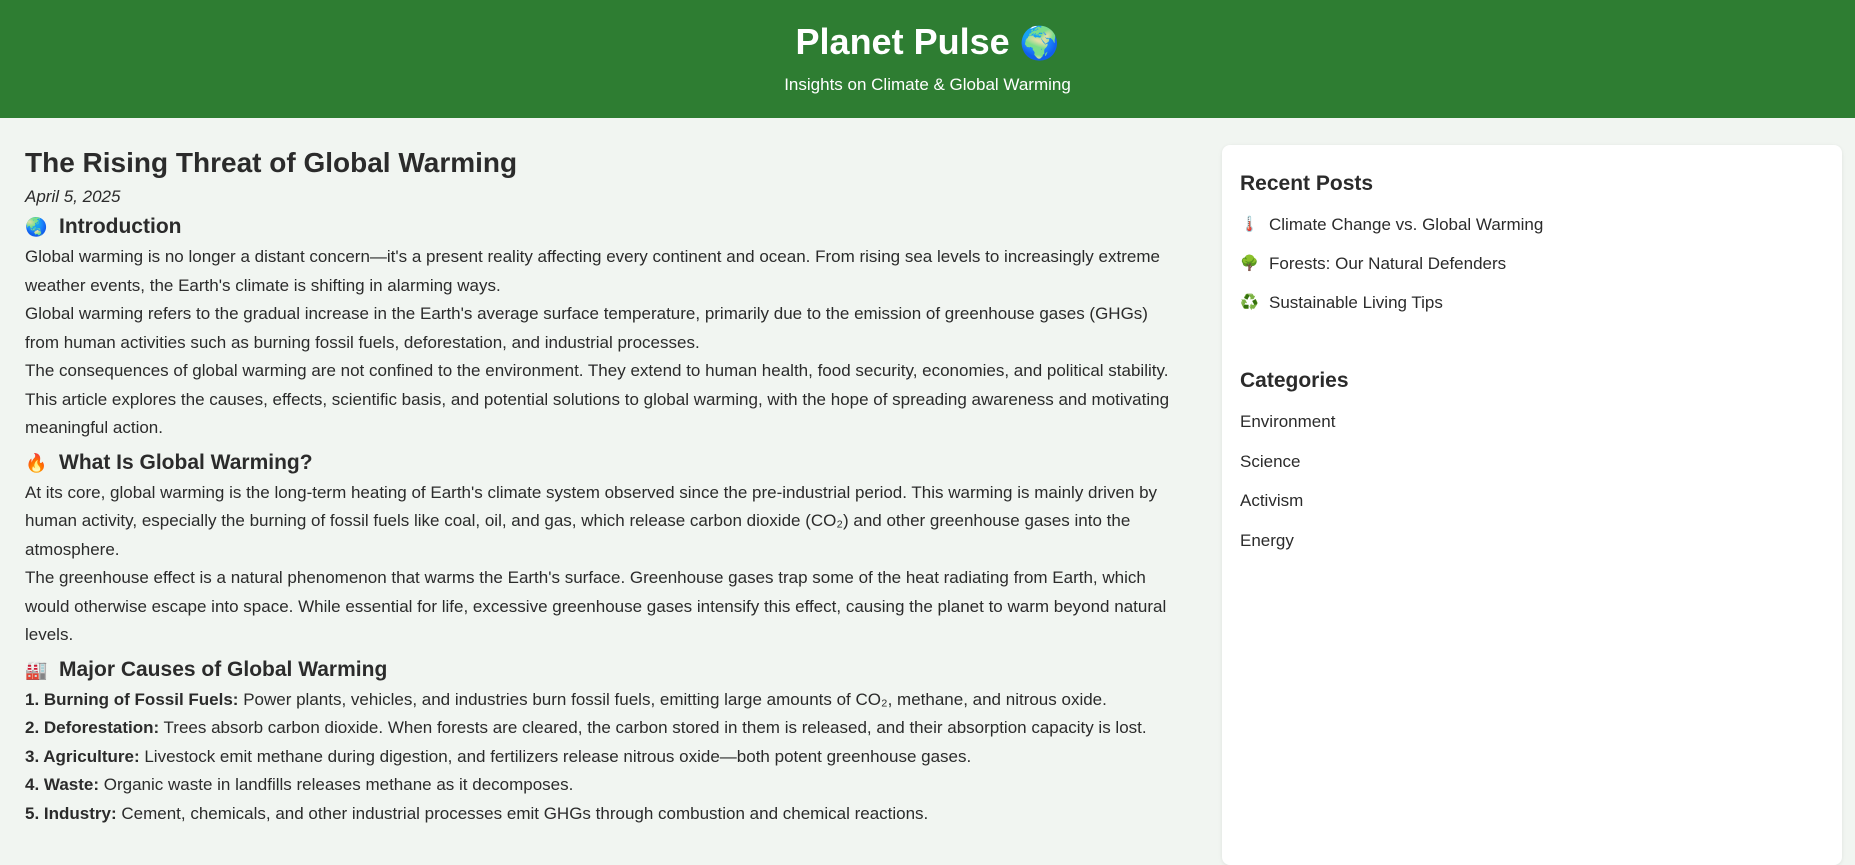 The width and height of the screenshot is (1855, 865). I want to click on recent-post-label: Forests: Our Natural Defenders, so click(1388, 263).